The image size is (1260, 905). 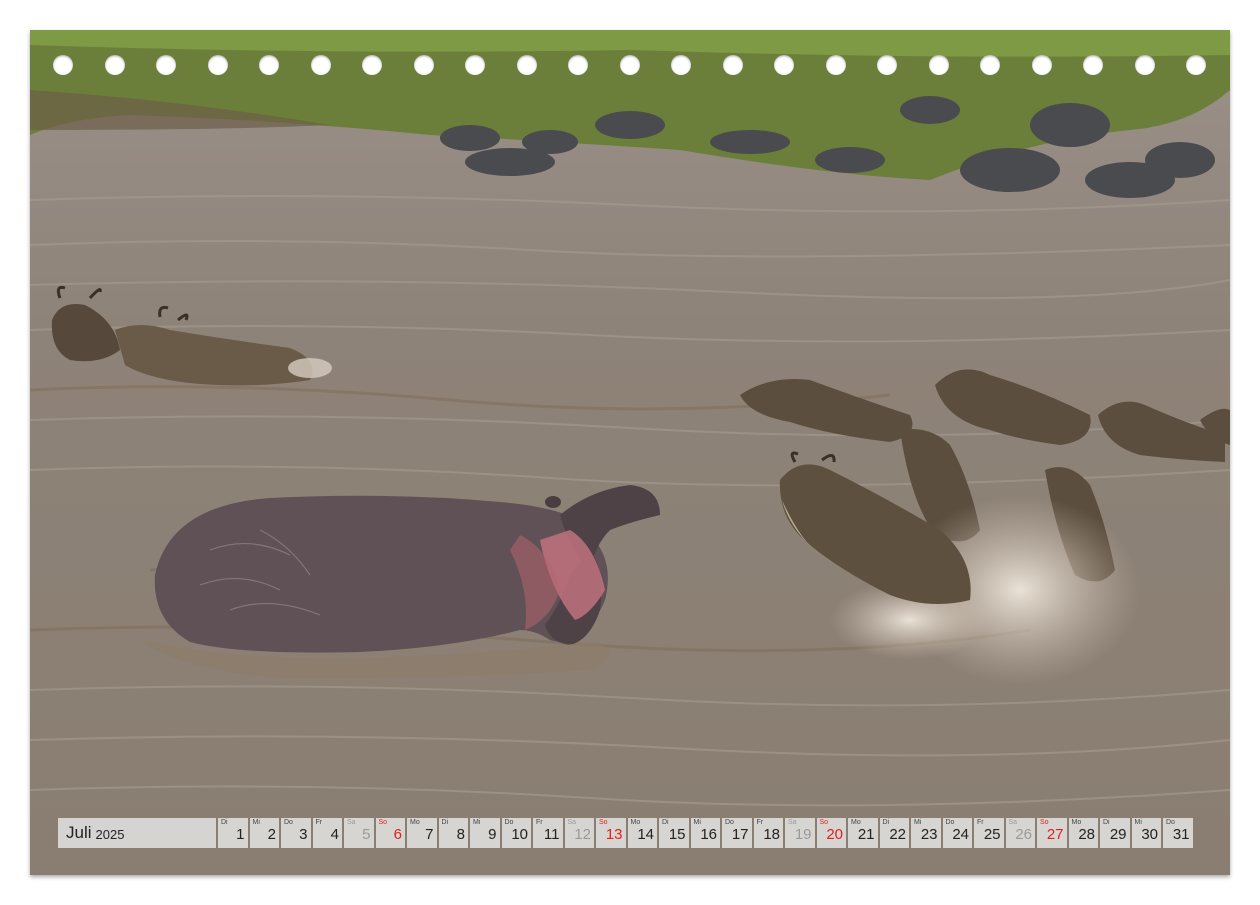 I want to click on day-number: 19, so click(x=803, y=834).